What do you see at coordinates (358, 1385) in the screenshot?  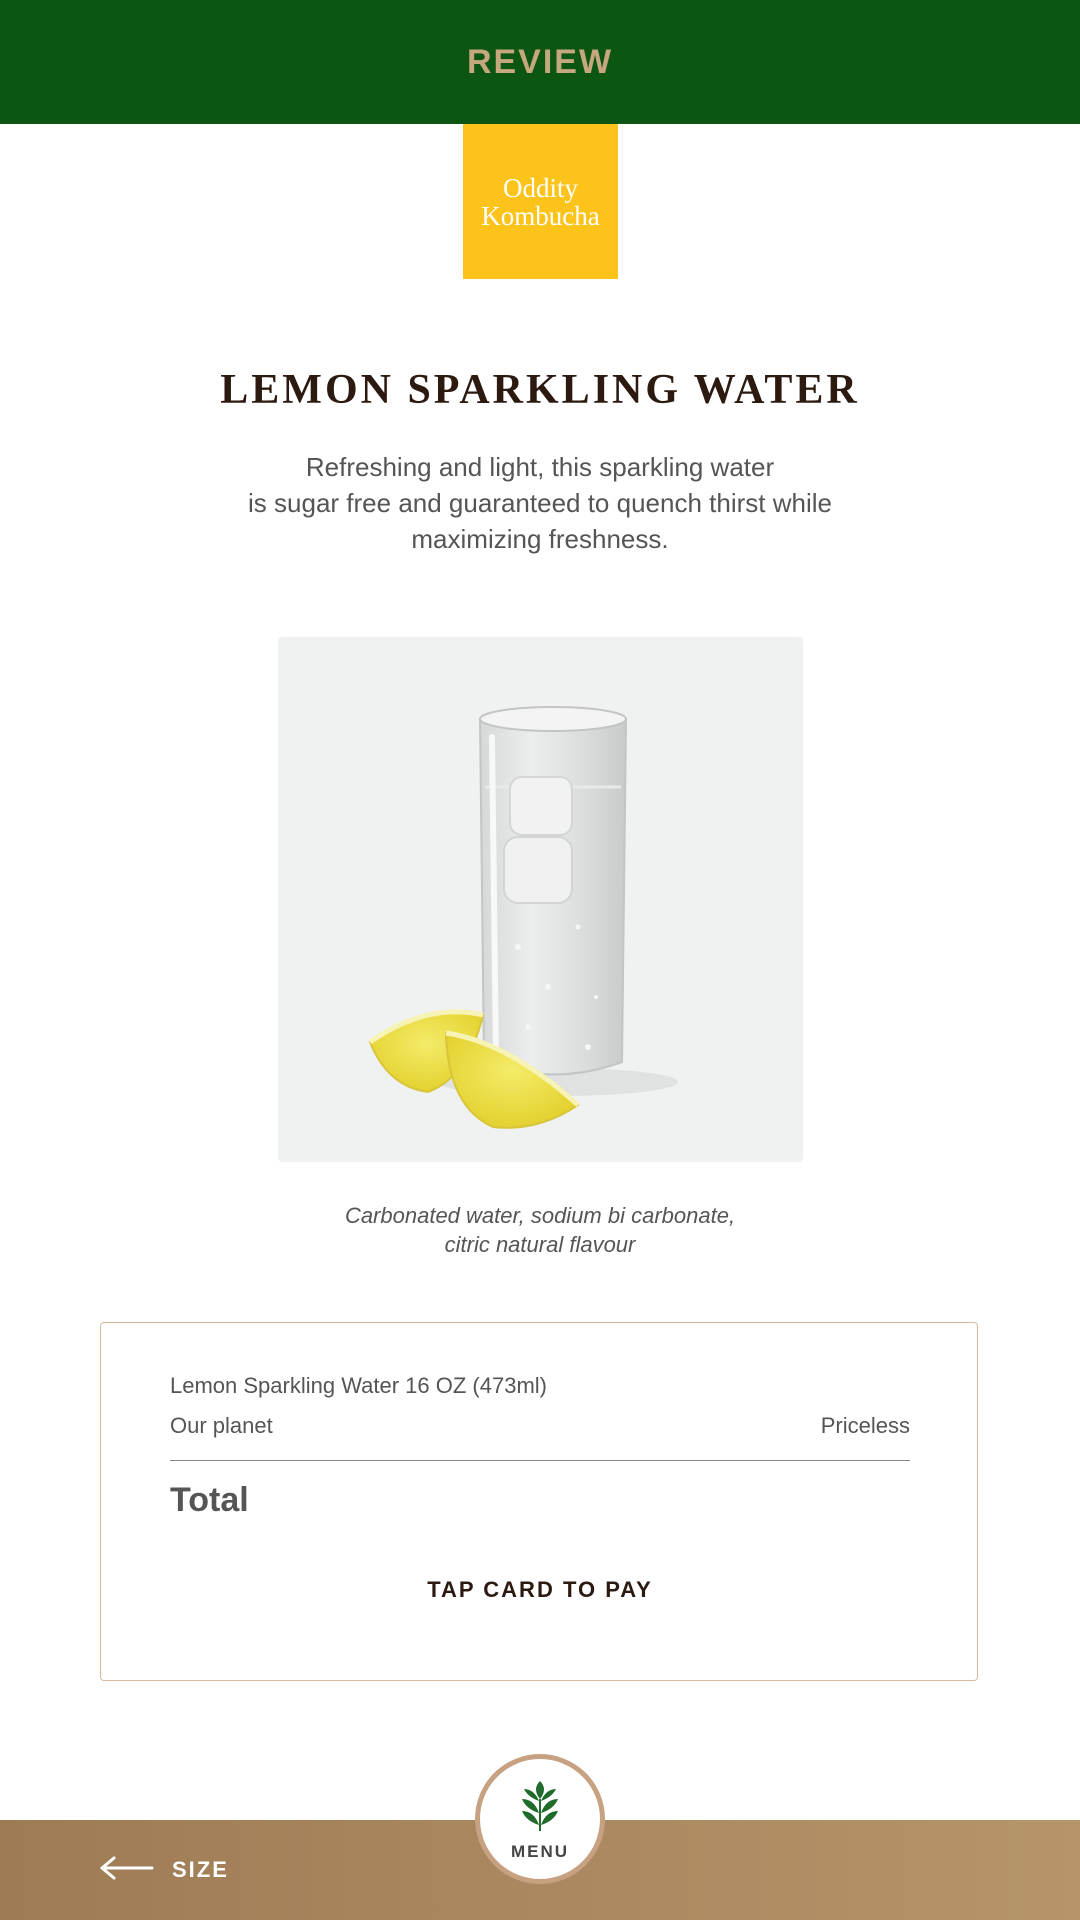 I see `order-item-name: Lemon Sparkling Water 16 OZ (473ml)` at bounding box center [358, 1385].